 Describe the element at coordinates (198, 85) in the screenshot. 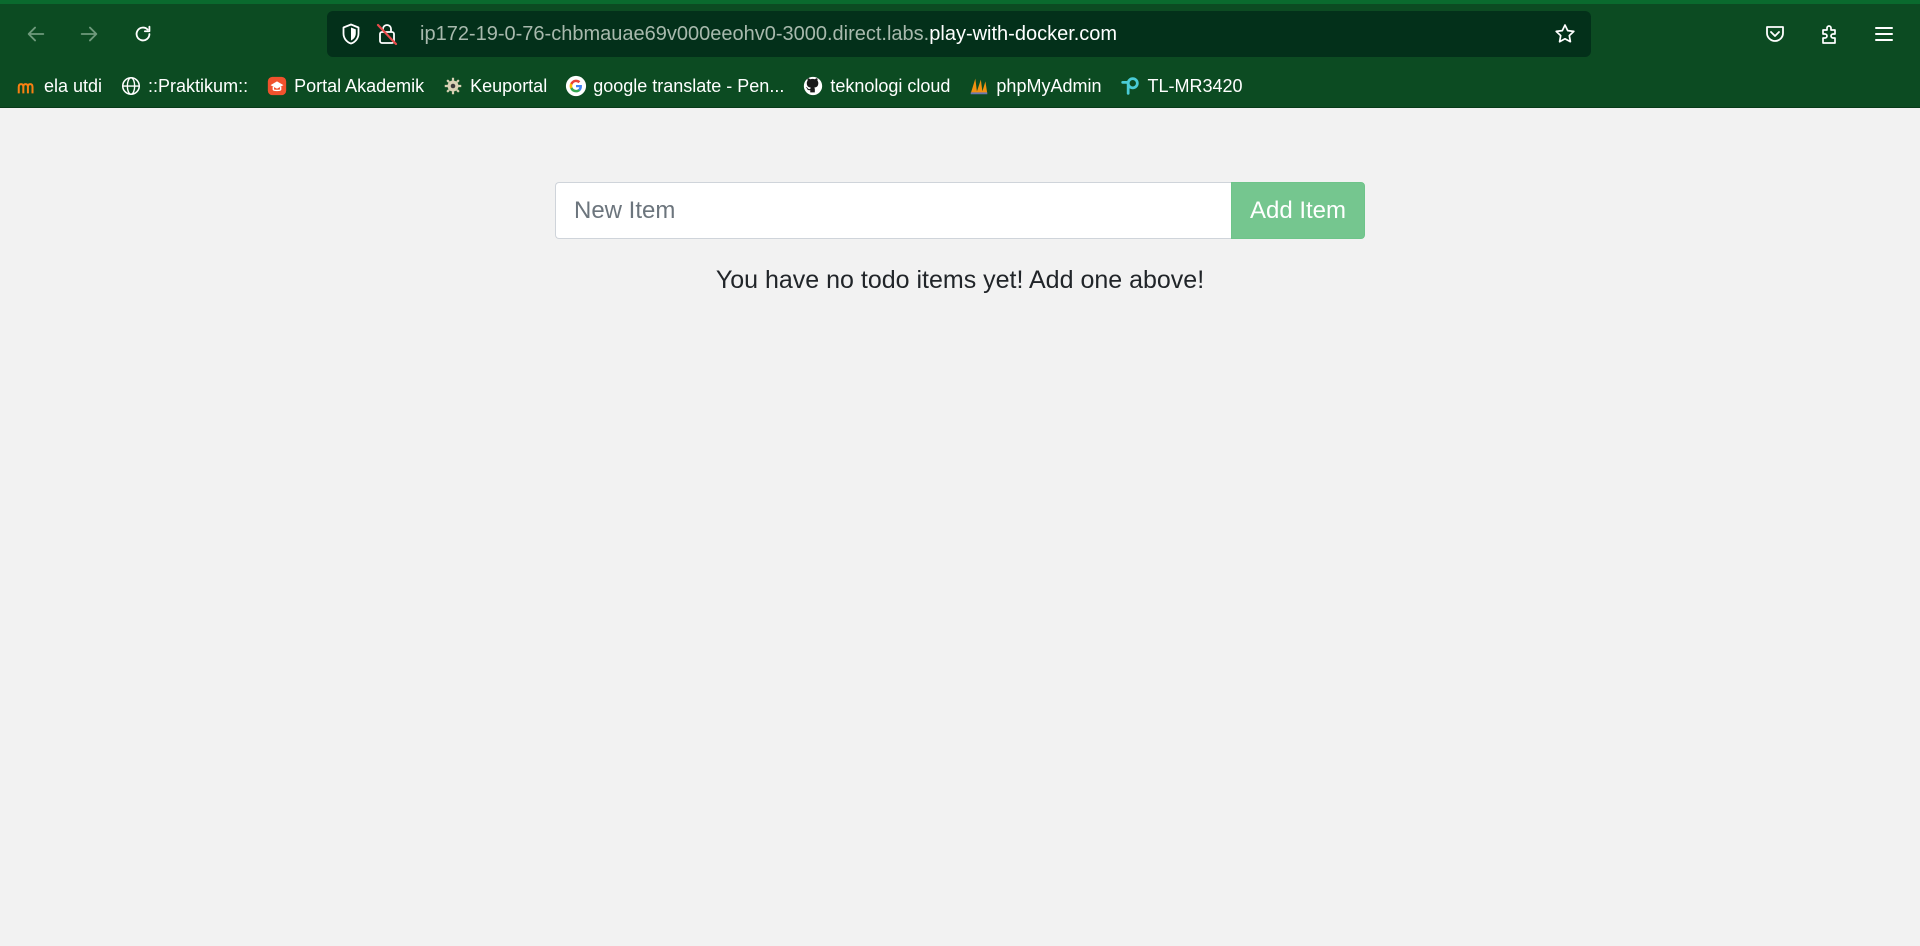

I see `bookmark-label: ::Praktikum::` at that location.